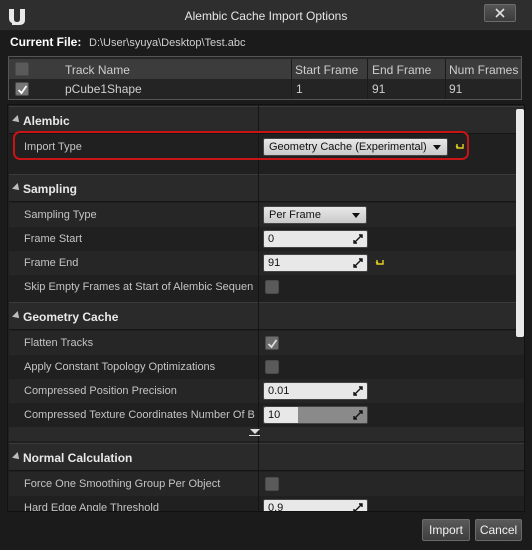 The height and width of the screenshot is (550, 532). I want to click on header-track-name: Track Name, so click(97, 70).